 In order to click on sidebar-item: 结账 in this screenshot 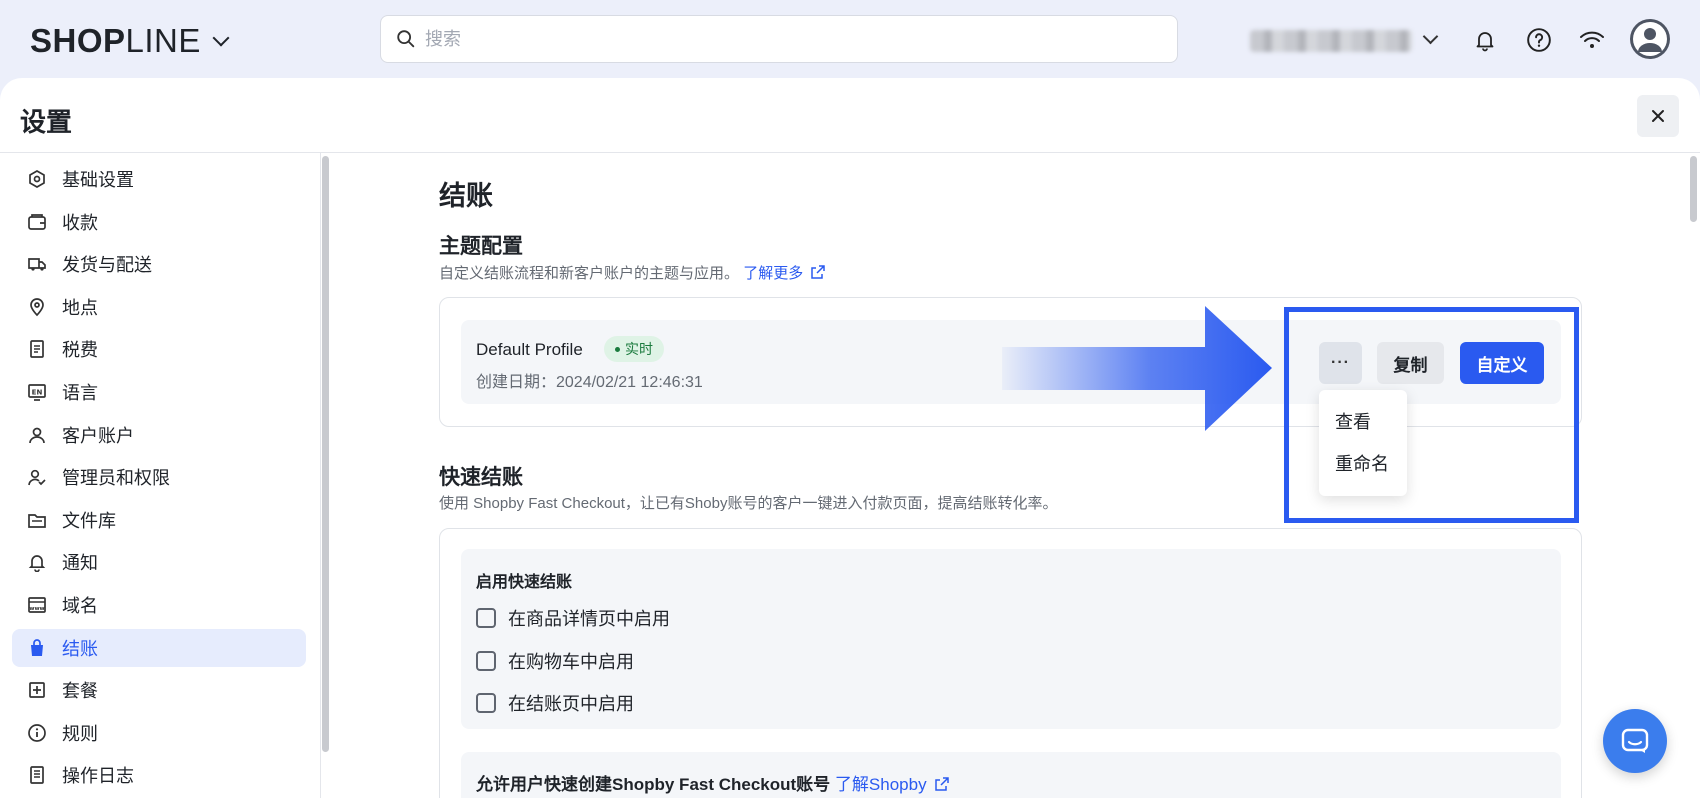, I will do `click(159, 647)`.